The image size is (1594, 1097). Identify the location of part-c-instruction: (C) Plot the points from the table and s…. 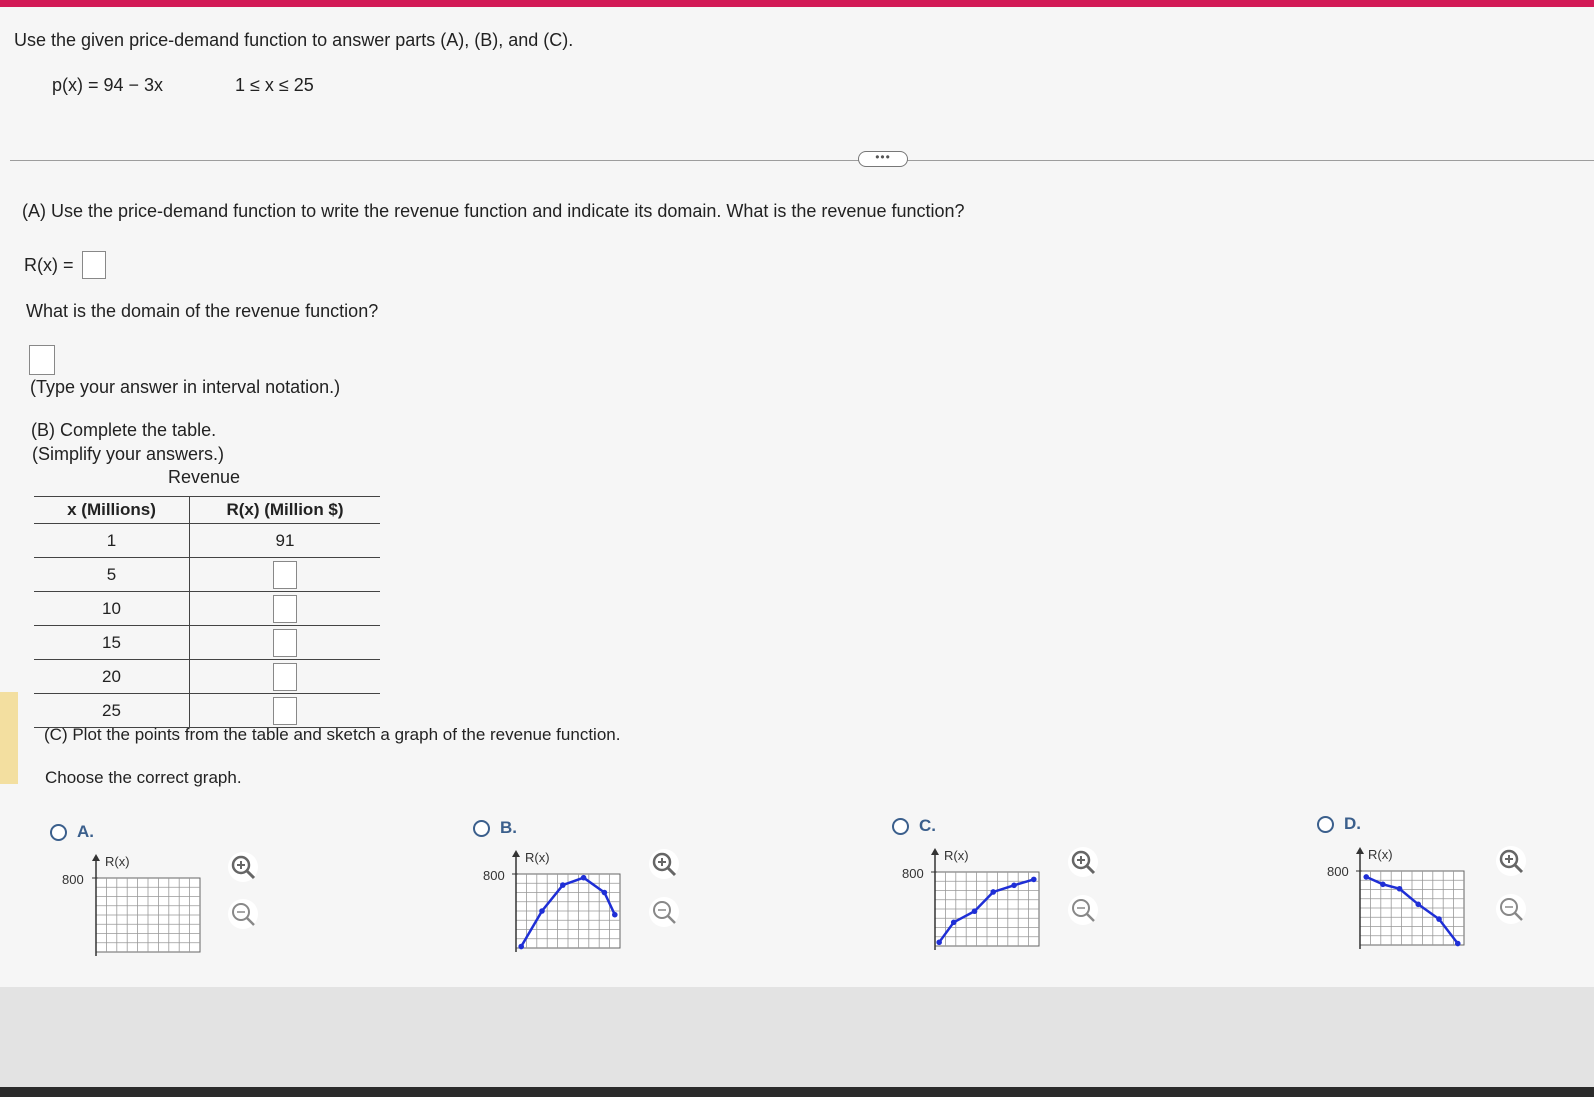
(332, 734).